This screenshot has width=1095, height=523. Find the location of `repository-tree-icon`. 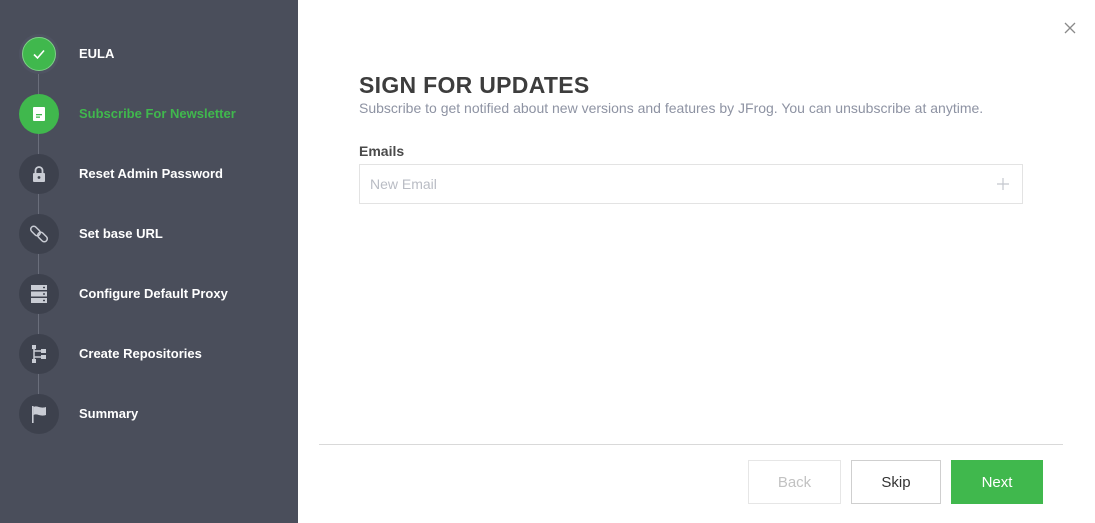

repository-tree-icon is located at coordinates (39, 354).